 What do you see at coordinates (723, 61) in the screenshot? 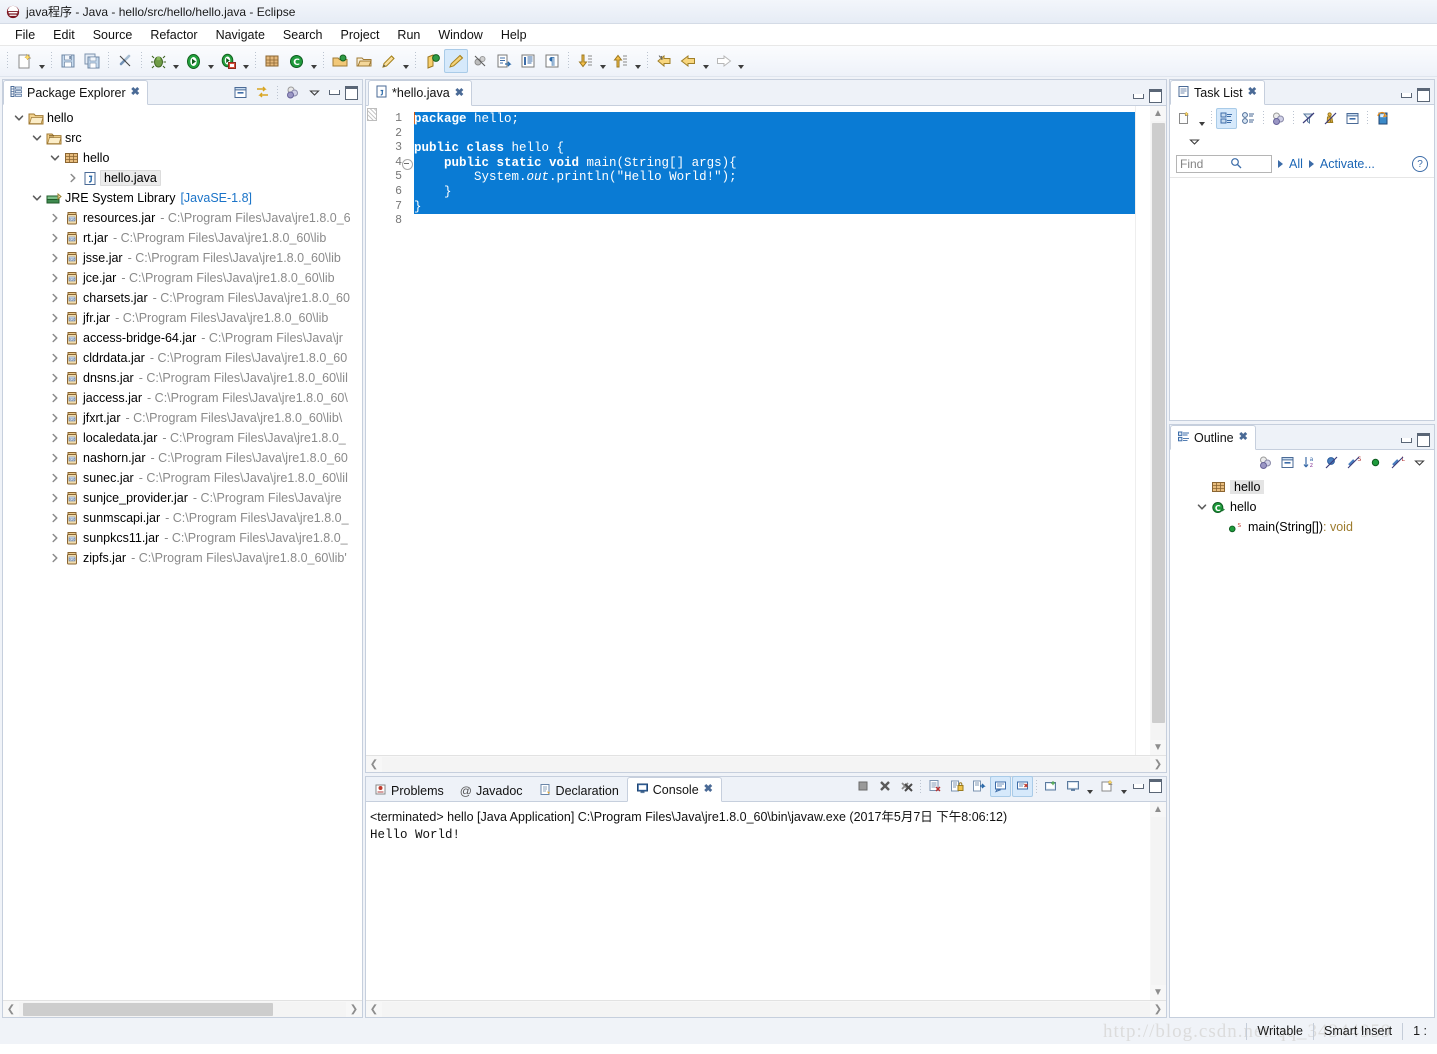
I see `forward-icon` at bounding box center [723, 61].